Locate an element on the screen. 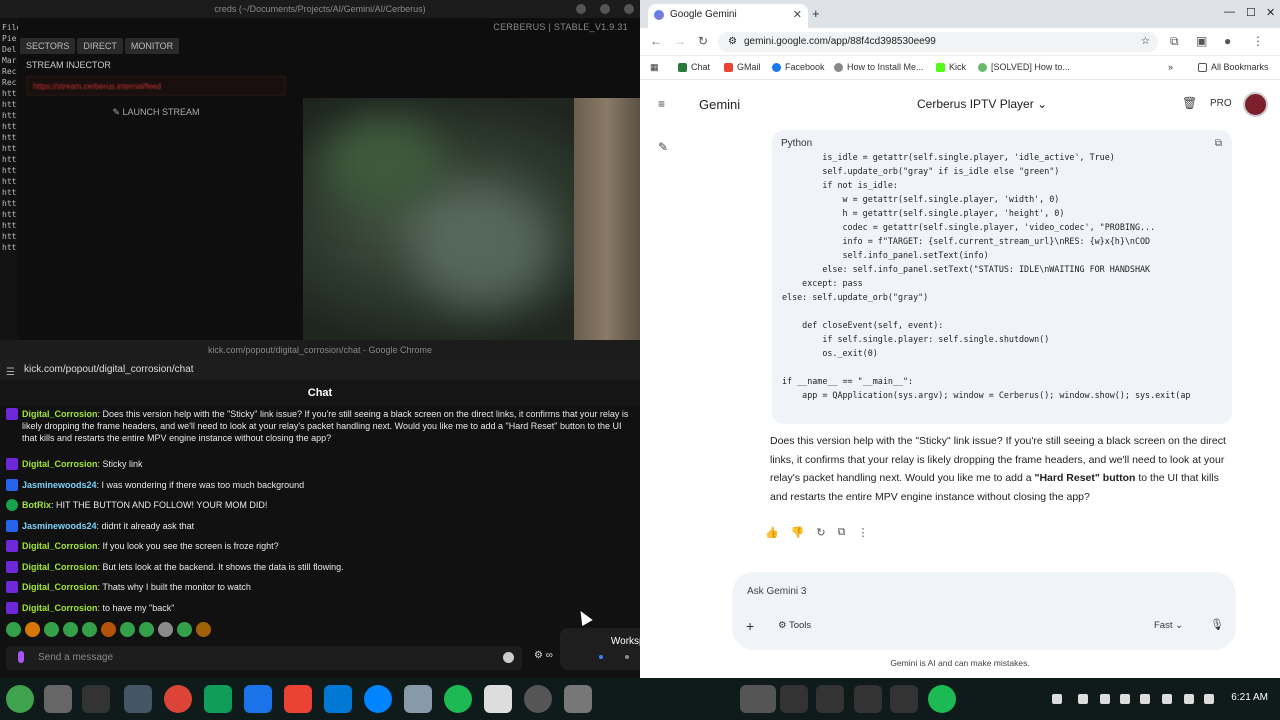 The image size is (1280, 720). maximize-icon: ☐ is located at coordinates (1251, 12).